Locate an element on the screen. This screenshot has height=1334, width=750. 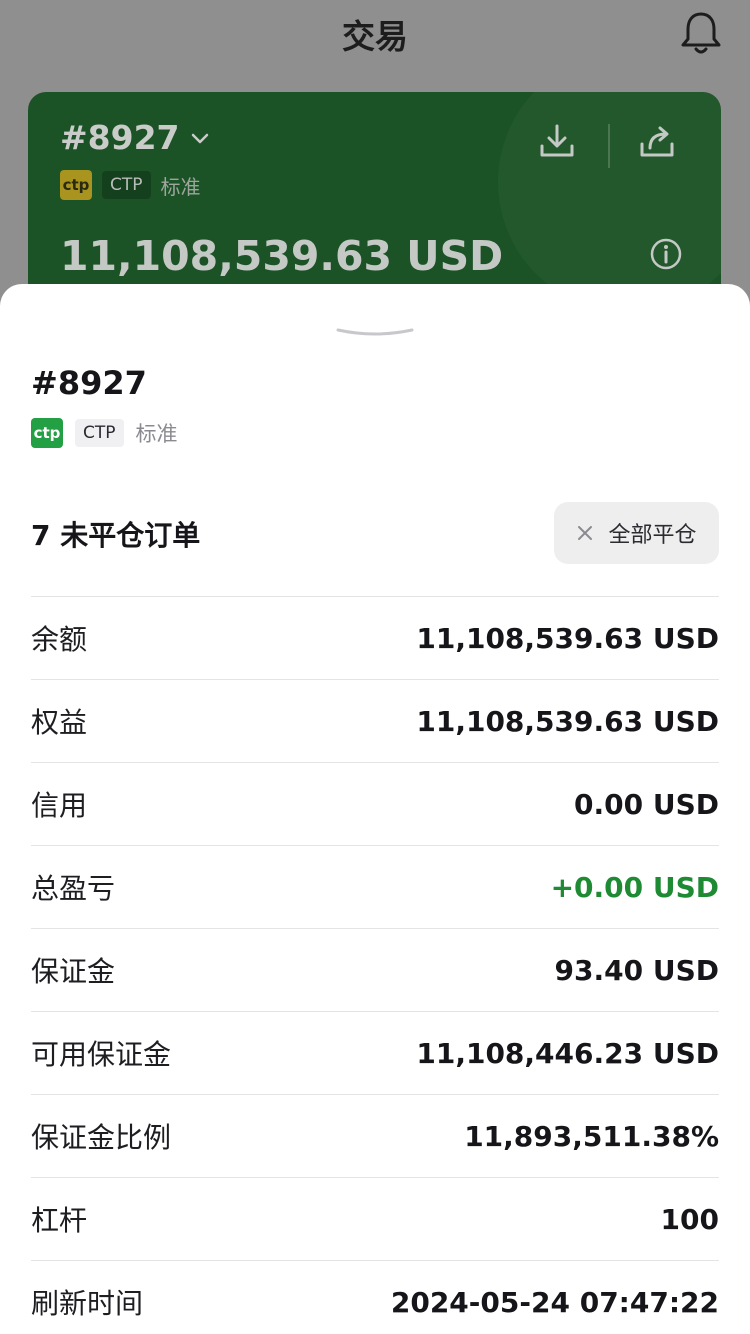
info-row-free-margin: 可用保证金 11,108,446.23 USD is located at coordinates (375, 1052).